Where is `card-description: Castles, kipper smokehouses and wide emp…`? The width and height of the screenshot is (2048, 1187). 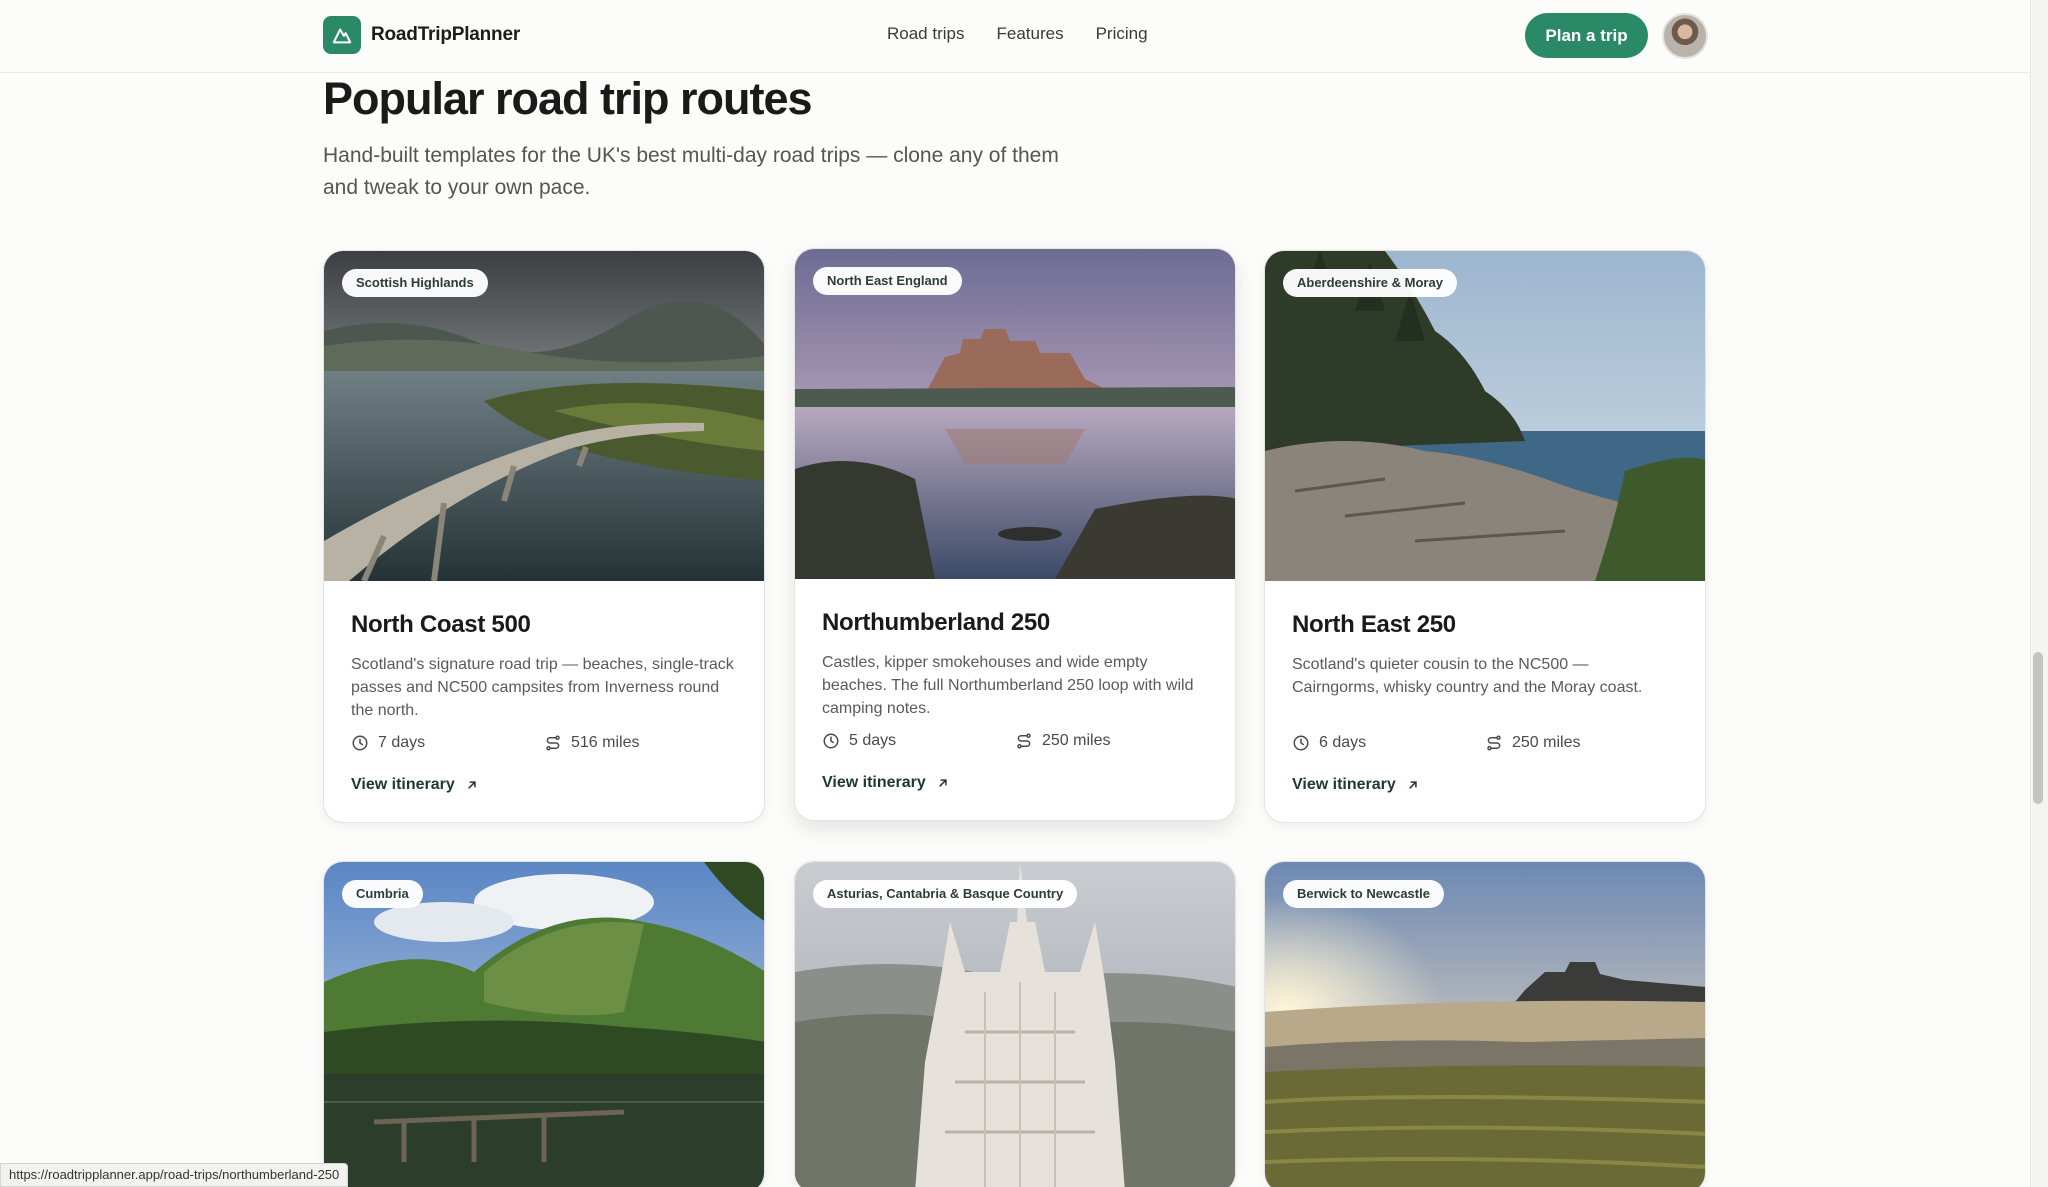
card-description: Castles, kipper smokehouses and wide emp… is located at coordinates (1008, 685).